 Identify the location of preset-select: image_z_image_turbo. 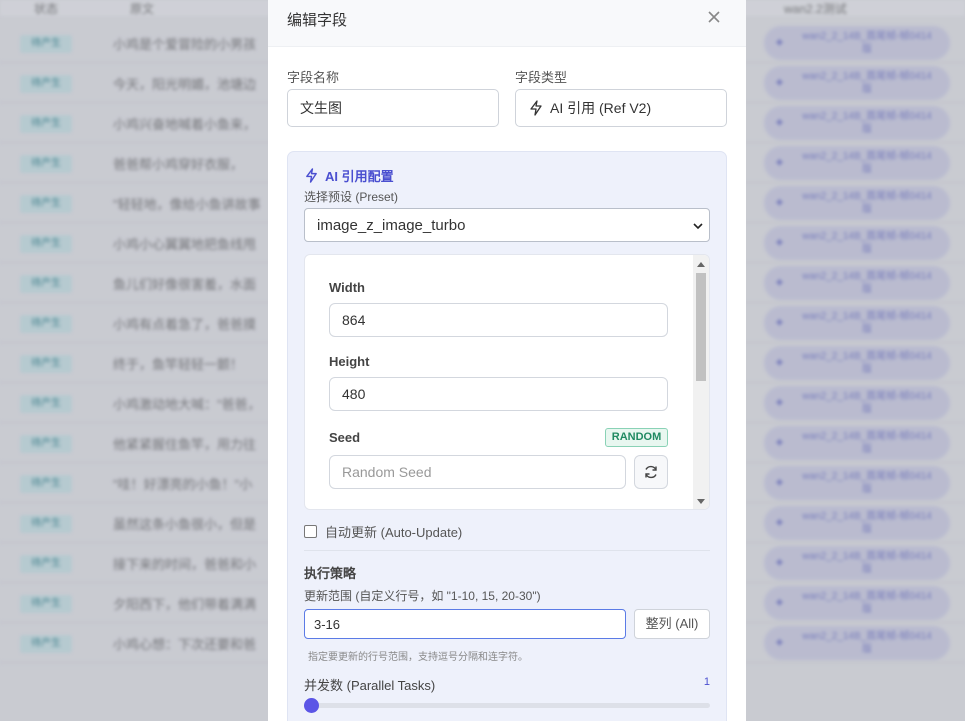
(507, 225).